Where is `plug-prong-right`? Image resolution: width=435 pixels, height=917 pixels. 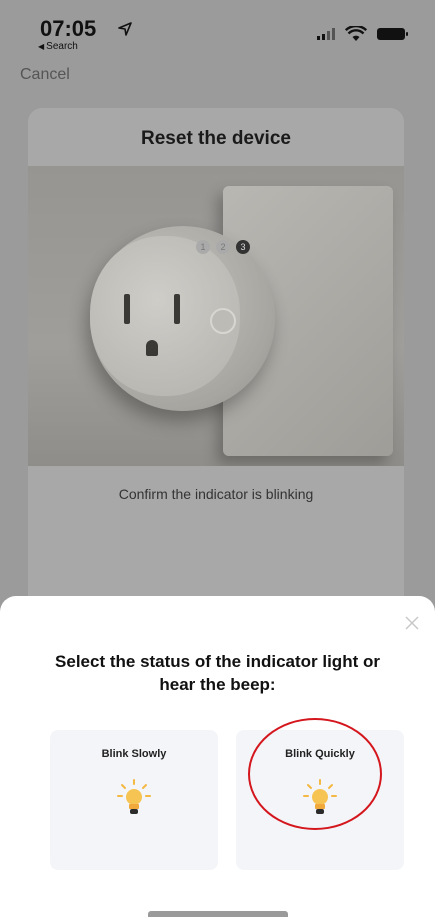 plug-prong-right is located at coordinates (177, 309).